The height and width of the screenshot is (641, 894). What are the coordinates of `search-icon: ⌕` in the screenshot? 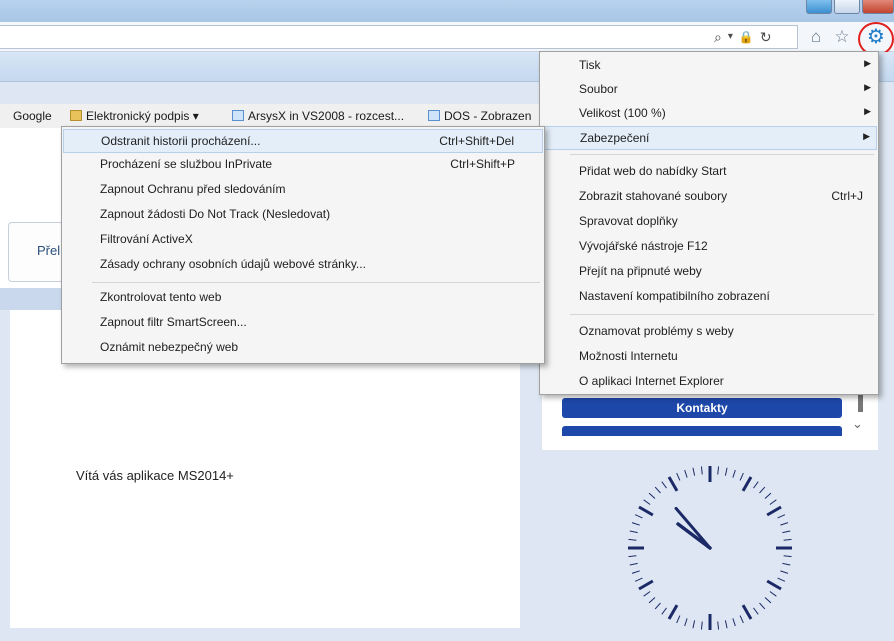 It's located at (718, 37).